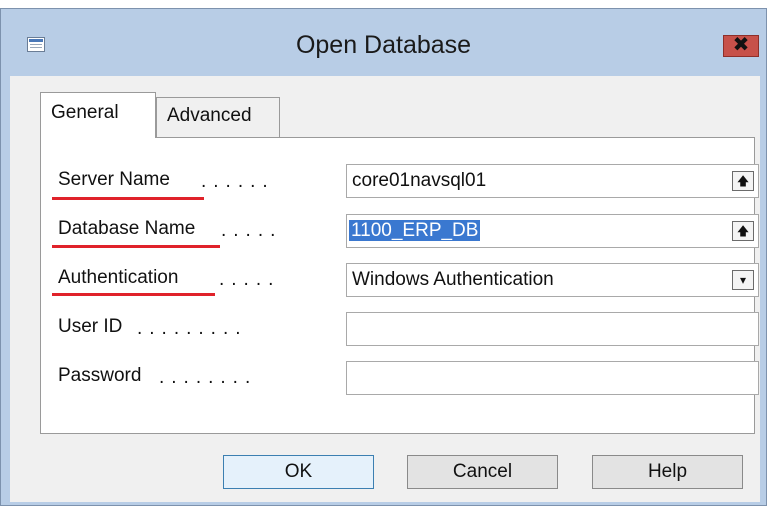 The image size is (771, 510). I want to click on authentication-label: Authentication, so click(118, 277).